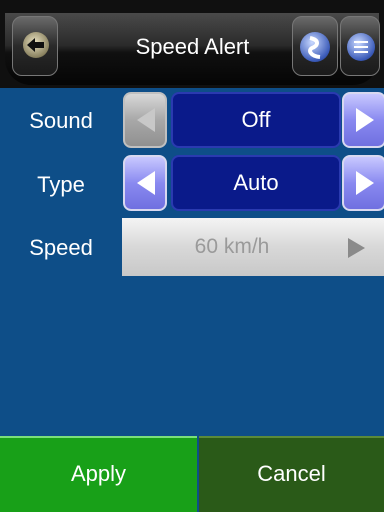  I want to click on back-arrow-icon, so click(36, 45).